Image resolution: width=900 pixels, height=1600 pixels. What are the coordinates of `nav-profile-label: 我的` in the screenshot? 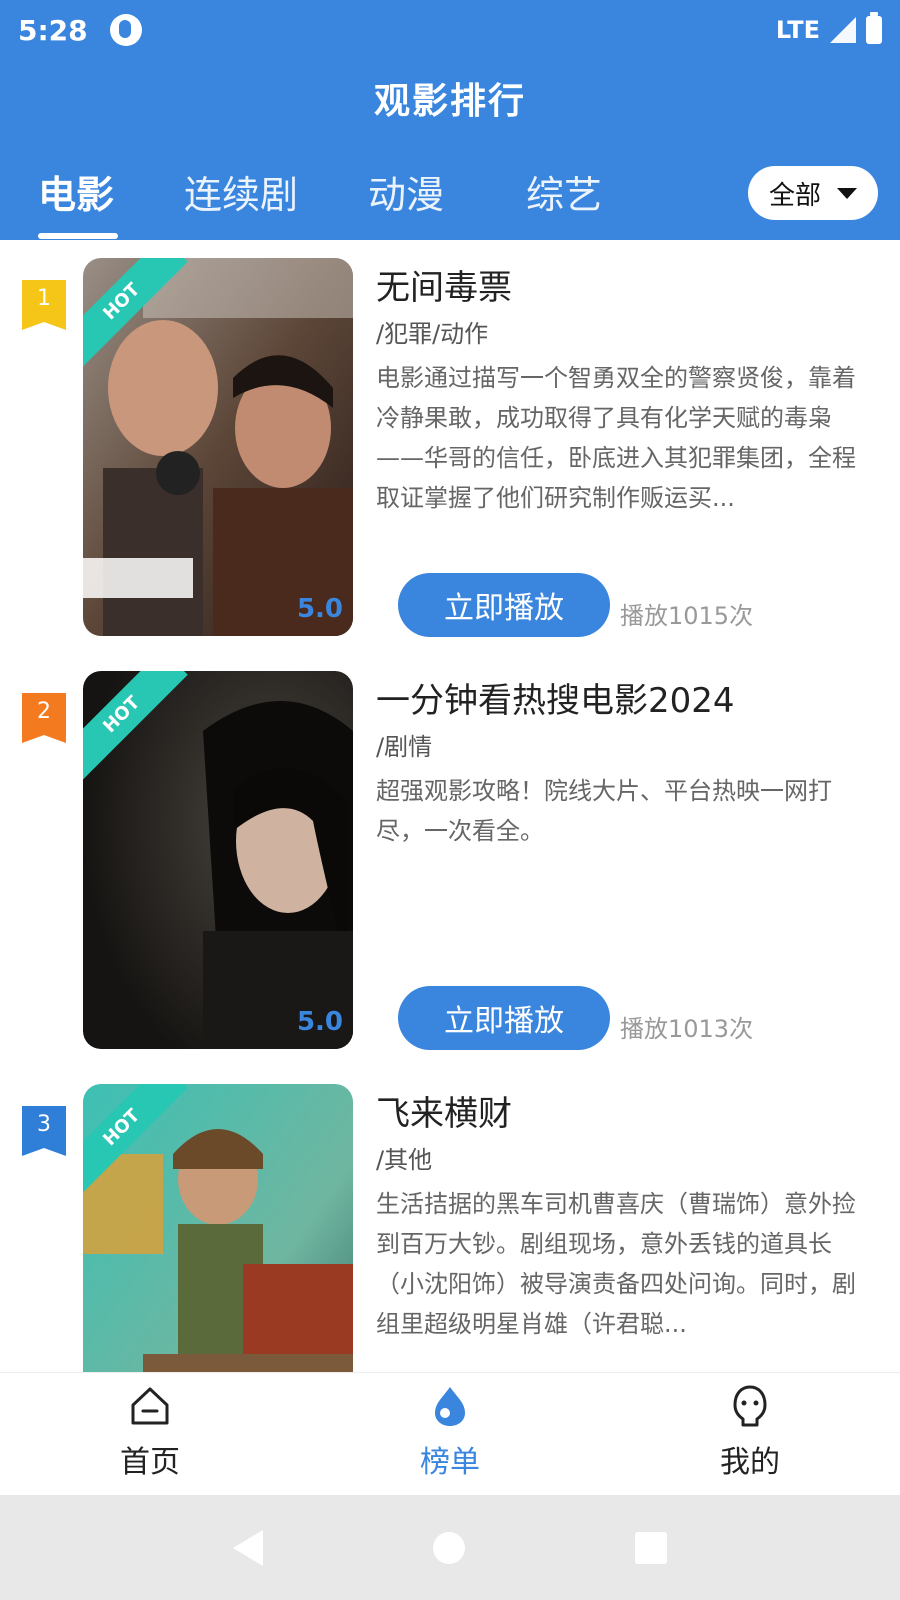 It's located at (750, 1462).